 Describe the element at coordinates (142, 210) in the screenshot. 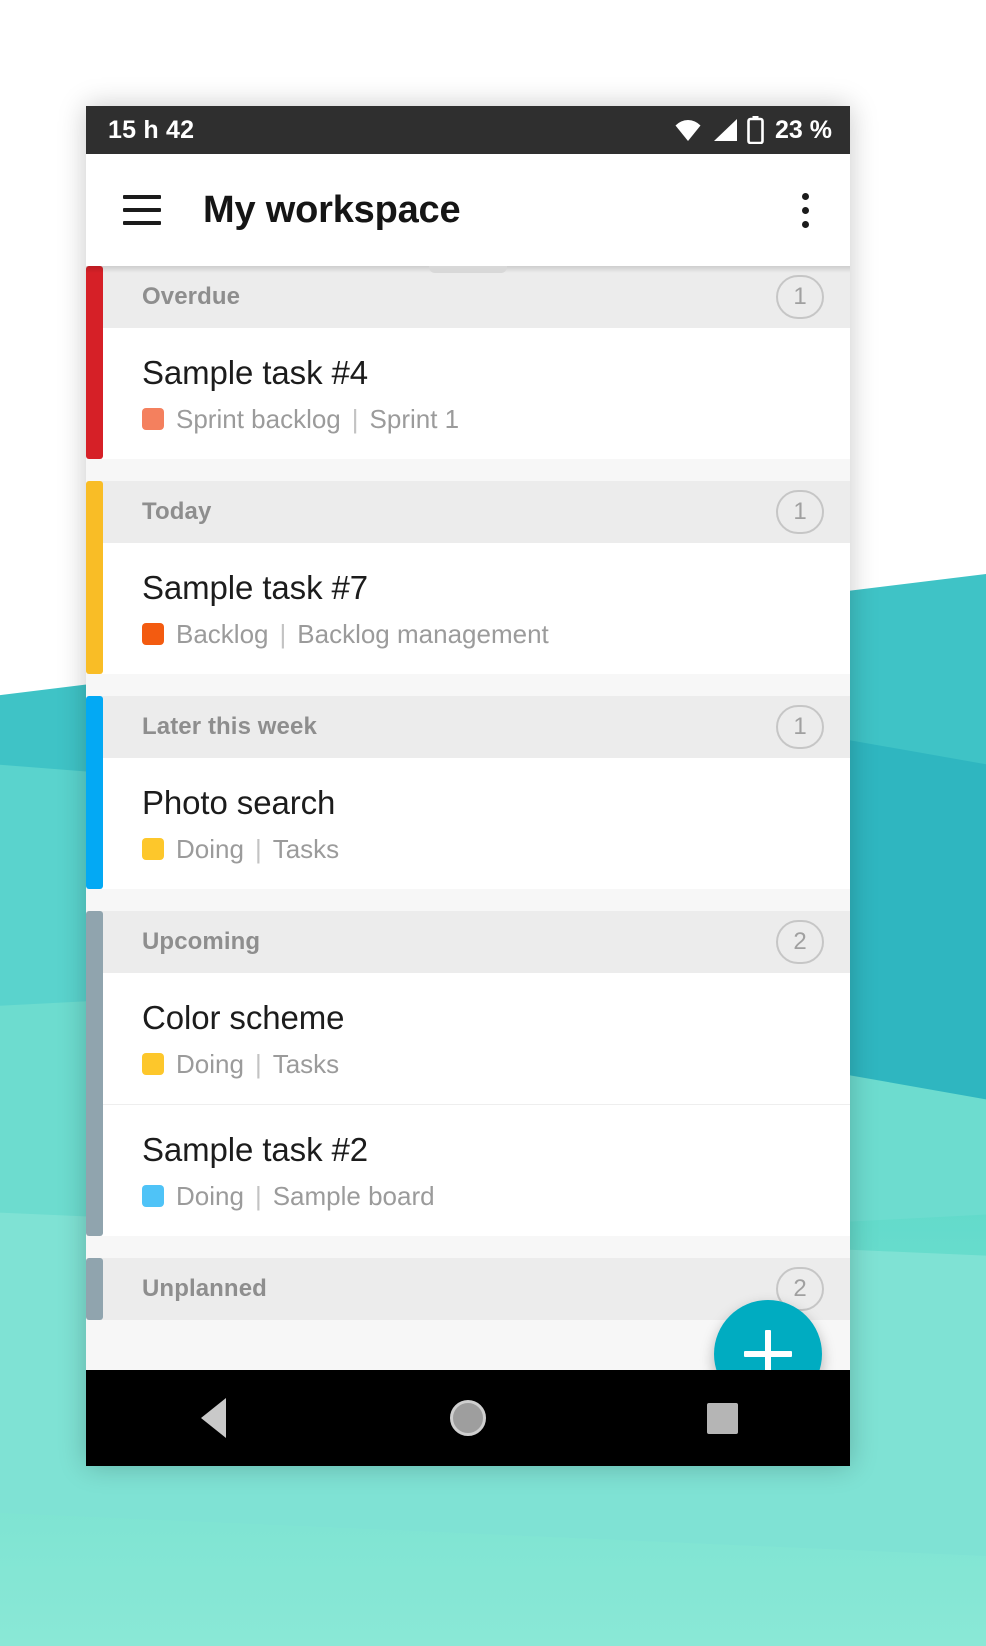

I see `hamburger-menu-icon` at that location.